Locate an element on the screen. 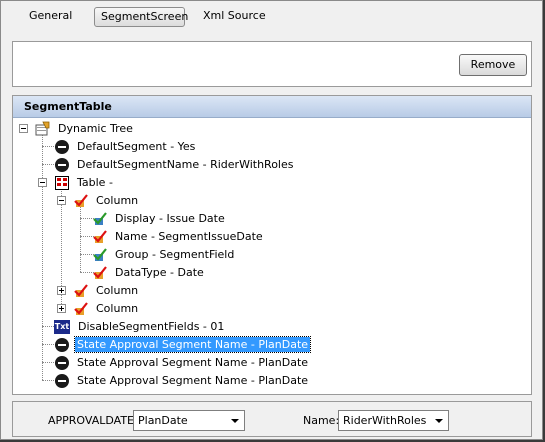 This screenshot has height=442, width=545. name-label: Name: is located at coordinates (321, 420).